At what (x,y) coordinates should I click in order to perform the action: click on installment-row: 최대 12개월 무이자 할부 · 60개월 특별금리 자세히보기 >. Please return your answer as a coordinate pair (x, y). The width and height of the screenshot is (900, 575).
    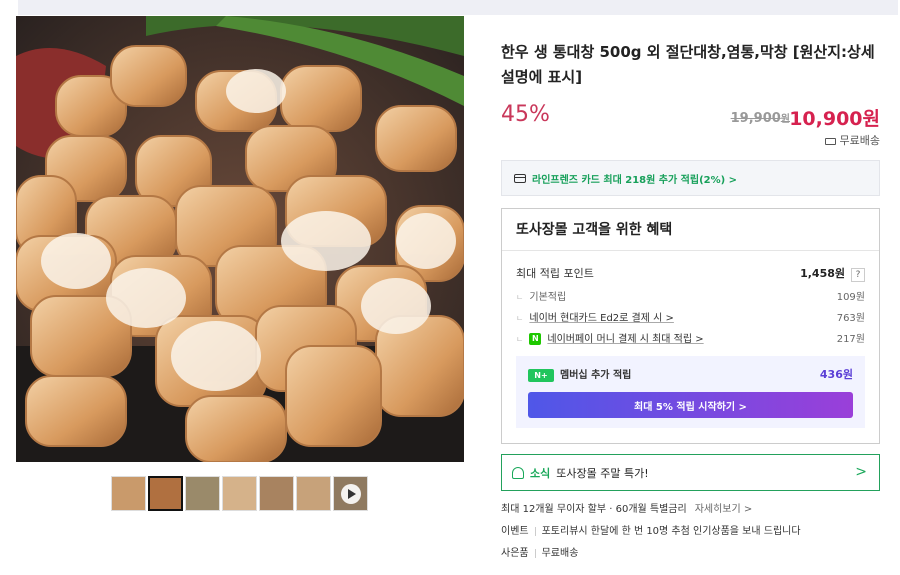
    Looking at the image, I should click on (627, 509).